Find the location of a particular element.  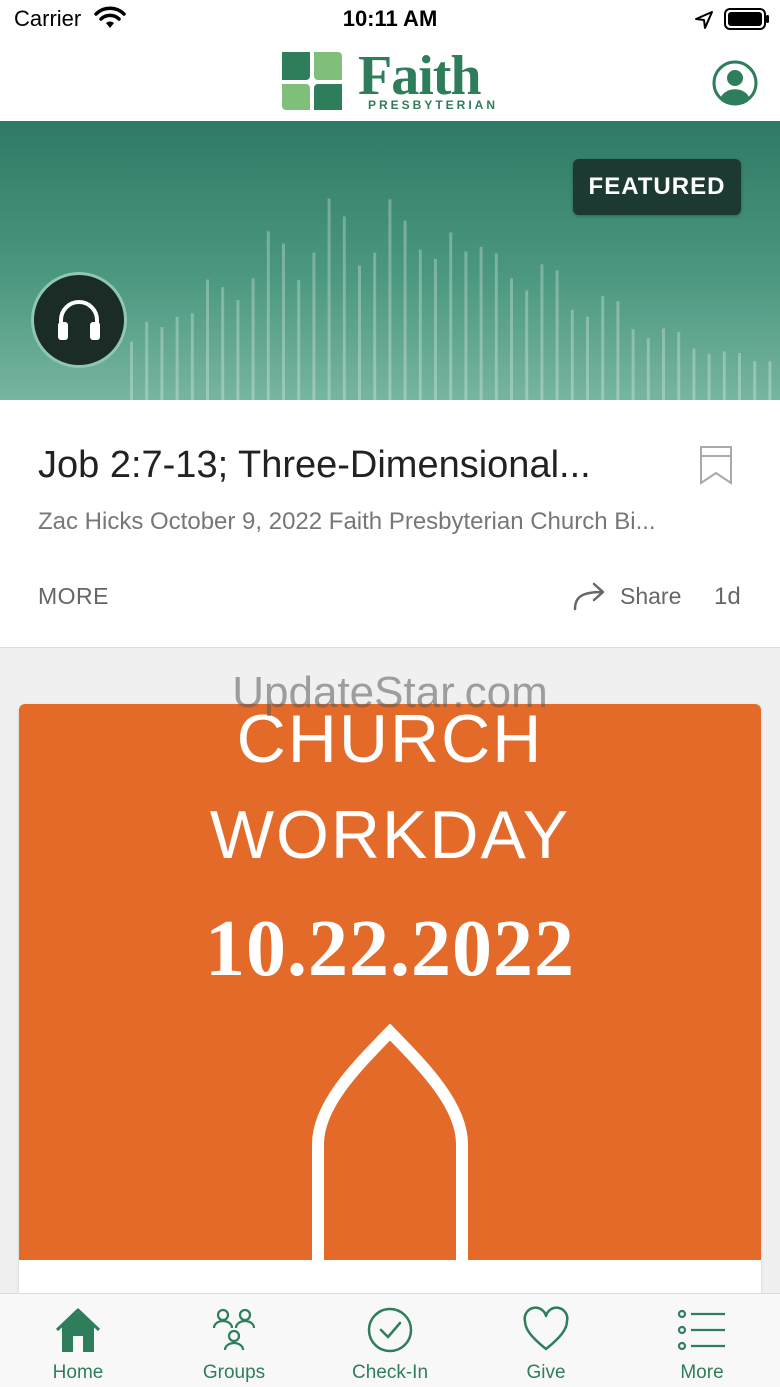

headphones-icon is located at coordinates (79, 320).